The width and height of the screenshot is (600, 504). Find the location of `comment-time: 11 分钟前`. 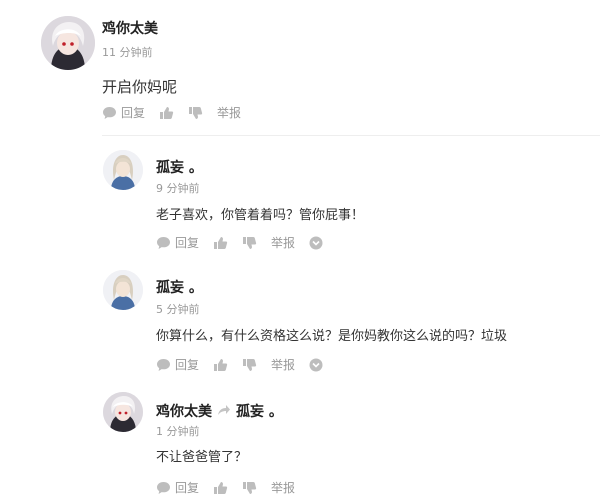

comment-time: 11 分钟前 is located at coordinates (127, 52).